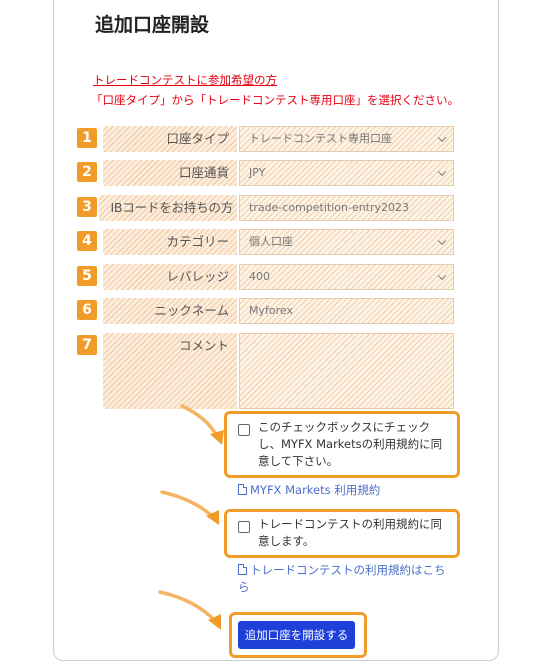 The width and height of the screenshot is (550, 666). Describe the element at coordinates (329, 207) in the screenshot. I see `ib-code-value: trade-competition-entry2023` at that location.